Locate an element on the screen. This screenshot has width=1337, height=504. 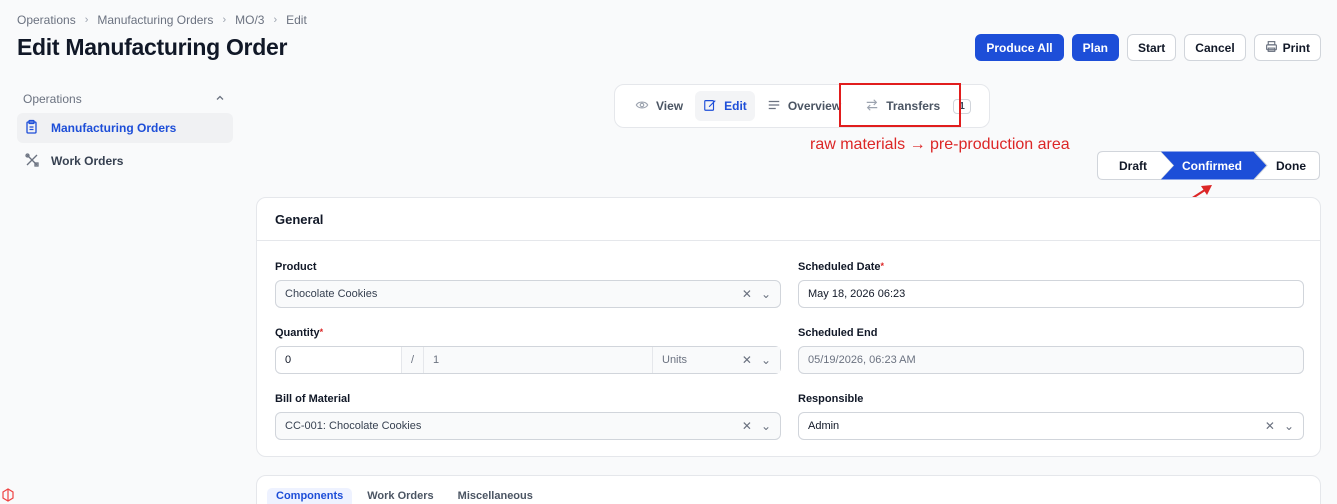
tools-icon is located at coordinates (32, 161).